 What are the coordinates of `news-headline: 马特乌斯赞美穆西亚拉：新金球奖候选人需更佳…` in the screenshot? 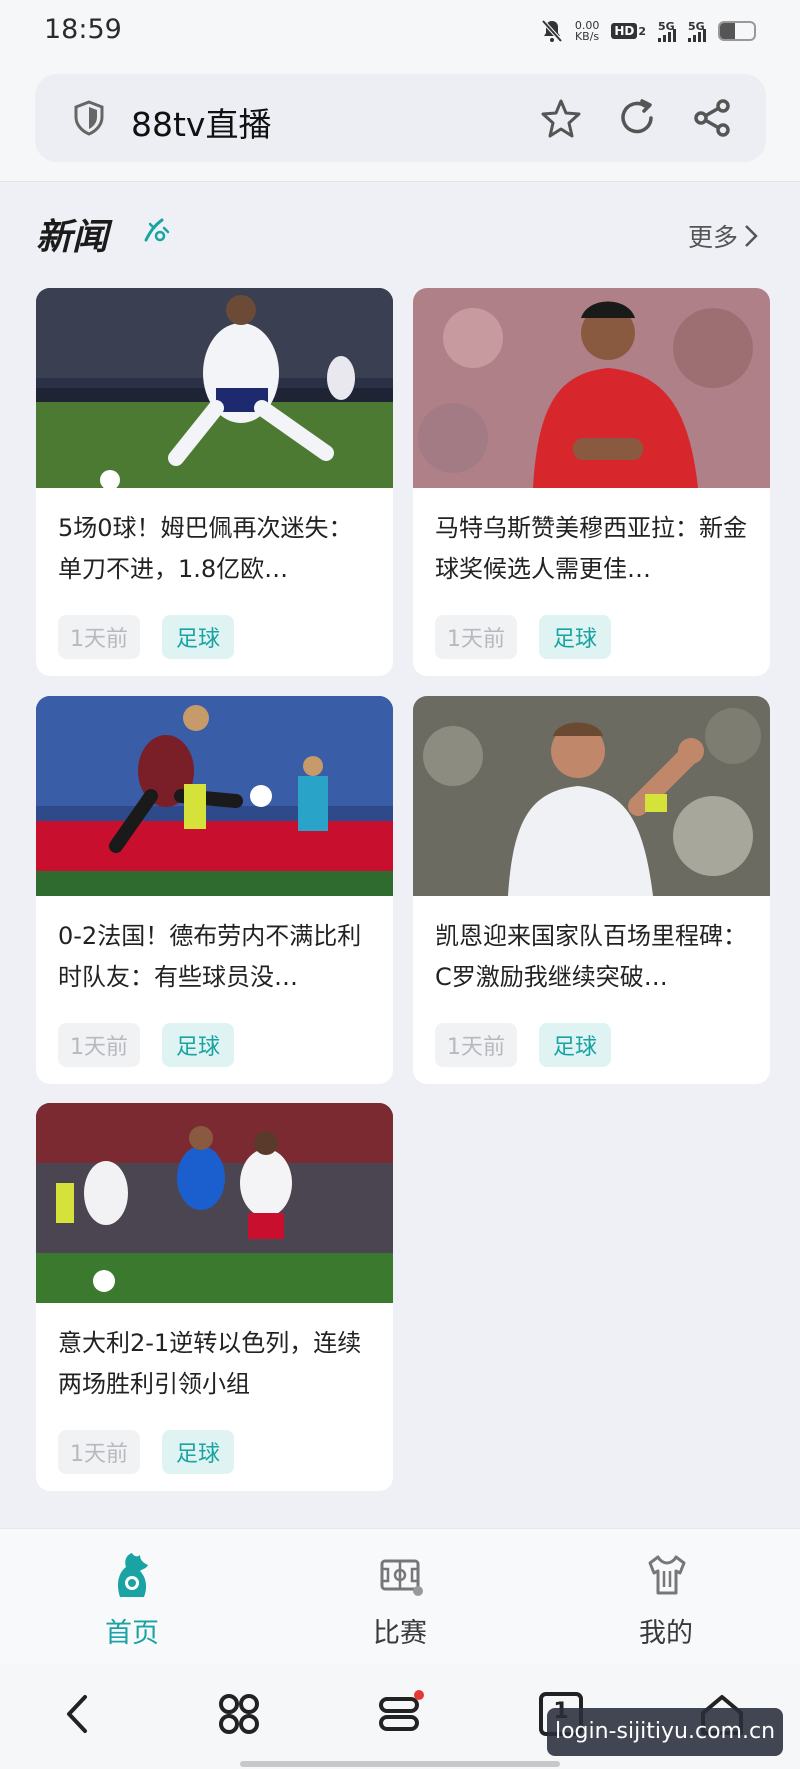 It's located at (594, 549).